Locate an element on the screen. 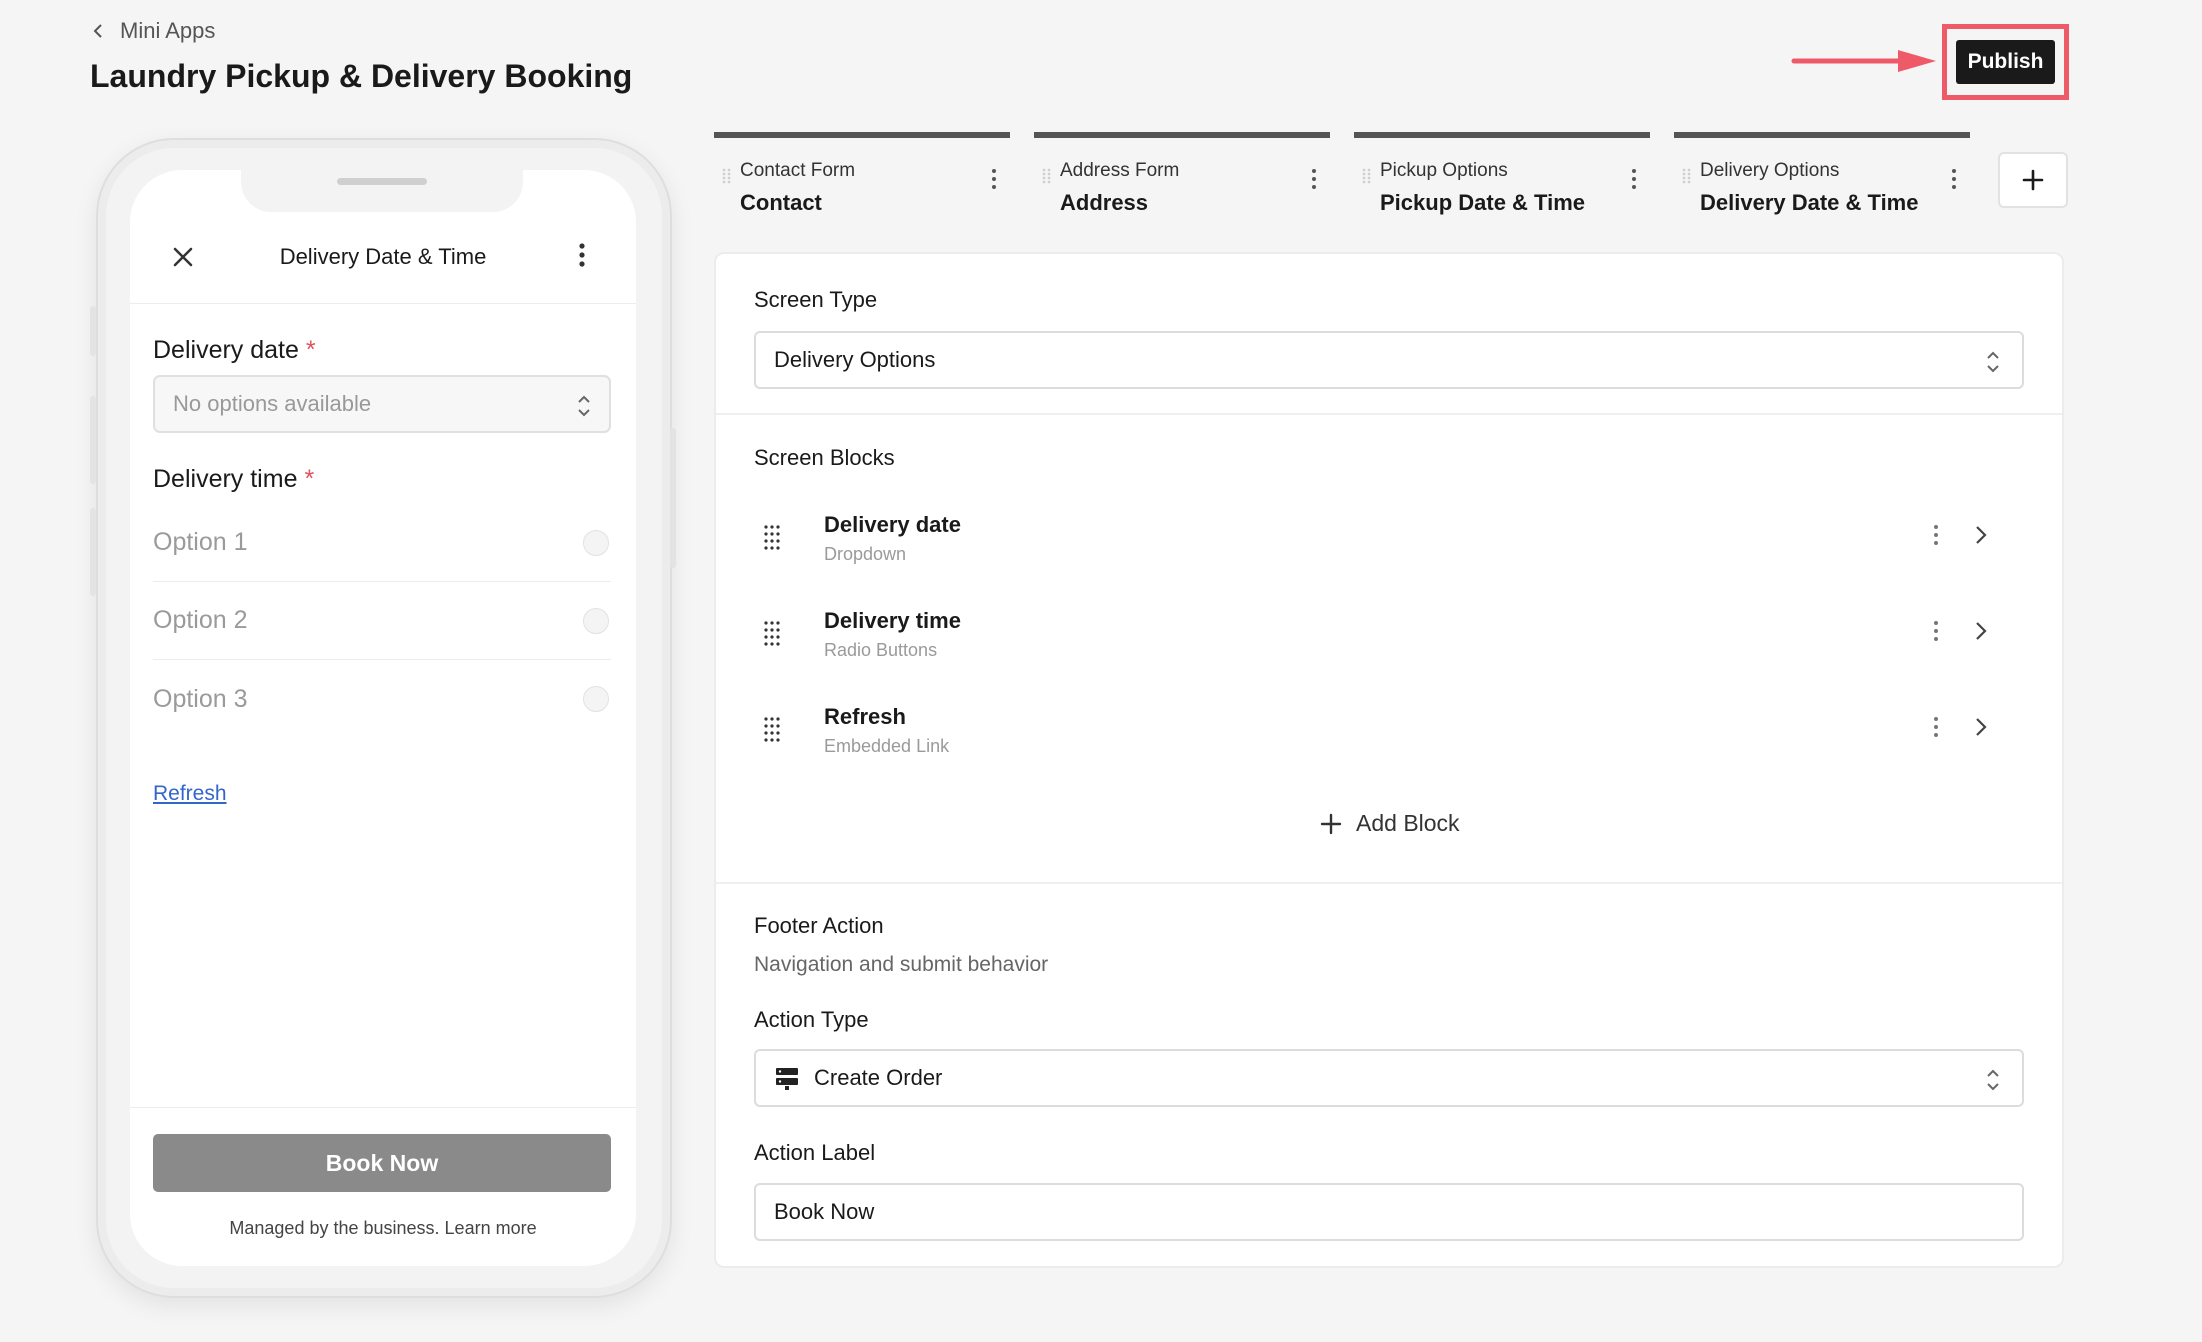  refresh-link: Refresh is located at coordinates (190, 794).